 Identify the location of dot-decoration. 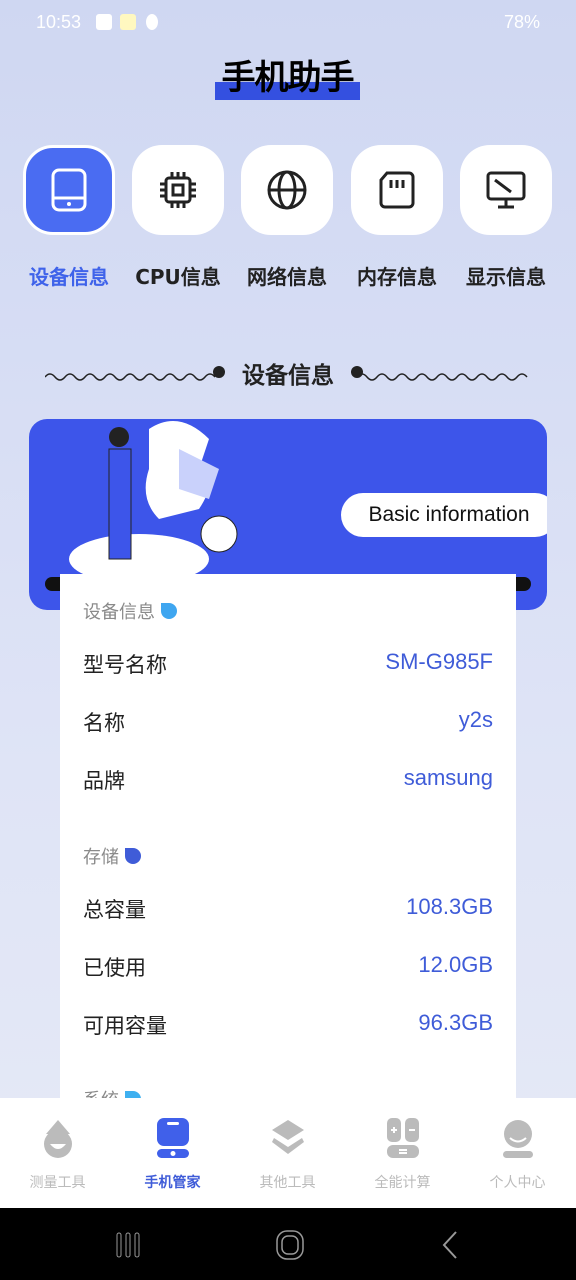
(219, 372).